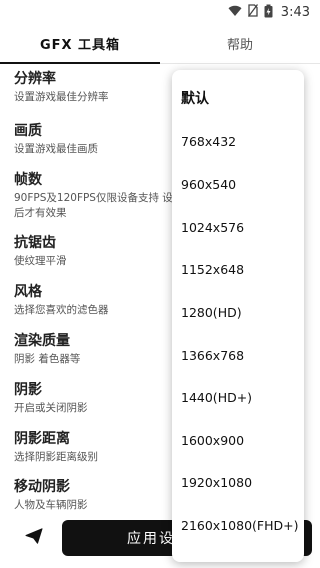 The image size is (320, 568). I want to click on dropdown-option: 1152x648, so click(238, 269).